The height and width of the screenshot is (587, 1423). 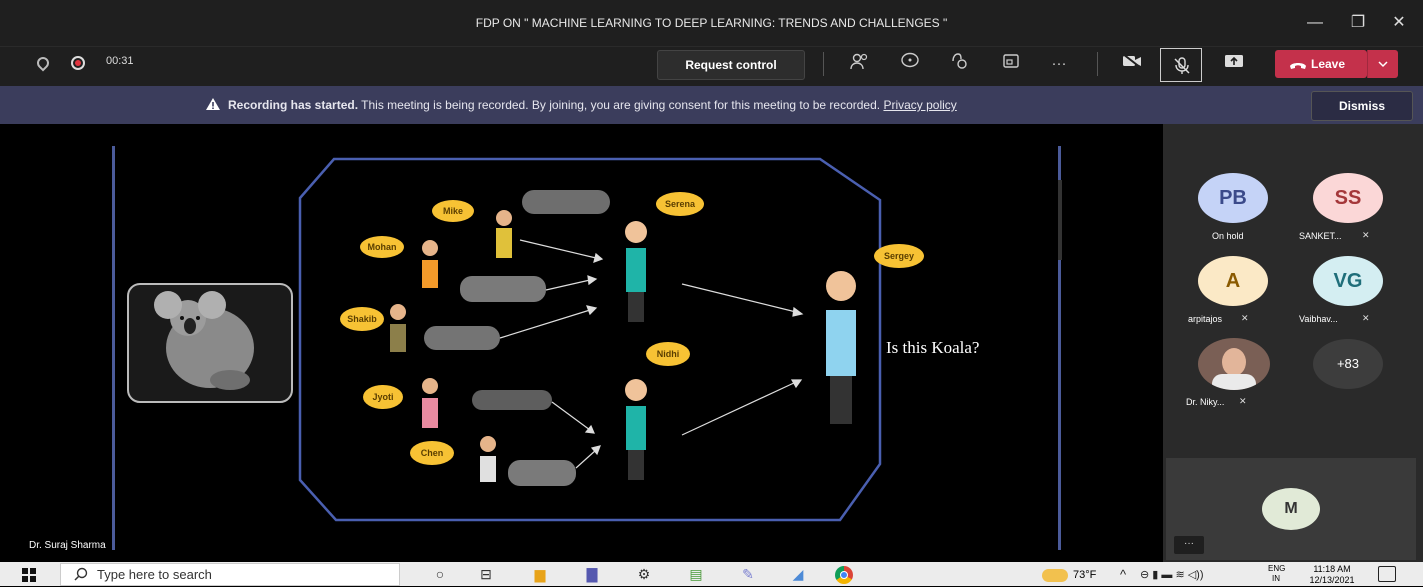 I want to click on share-screen-icon, so click(x=1234, y=64).